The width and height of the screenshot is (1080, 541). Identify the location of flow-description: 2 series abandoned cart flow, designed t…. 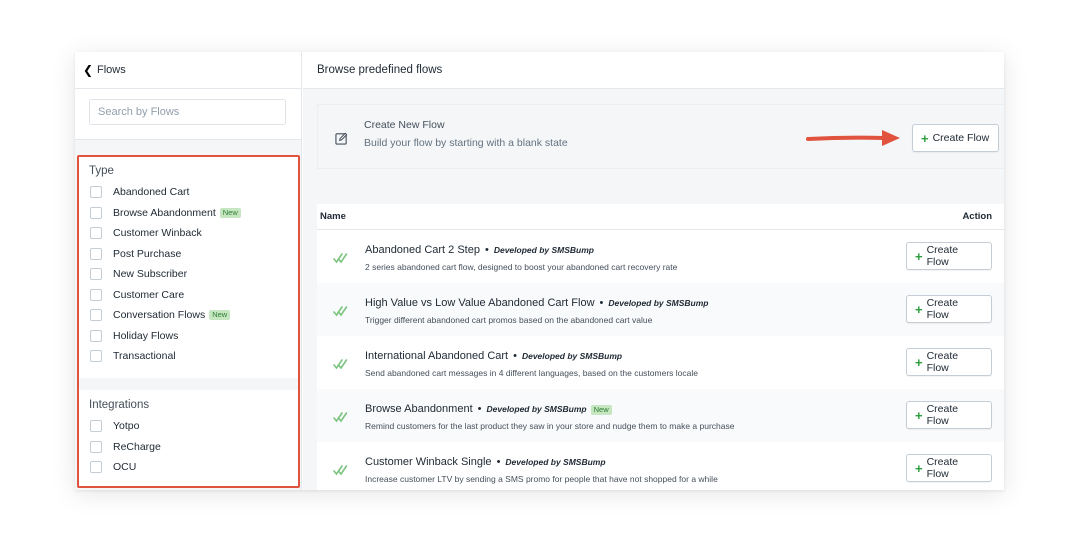
(521, 267).